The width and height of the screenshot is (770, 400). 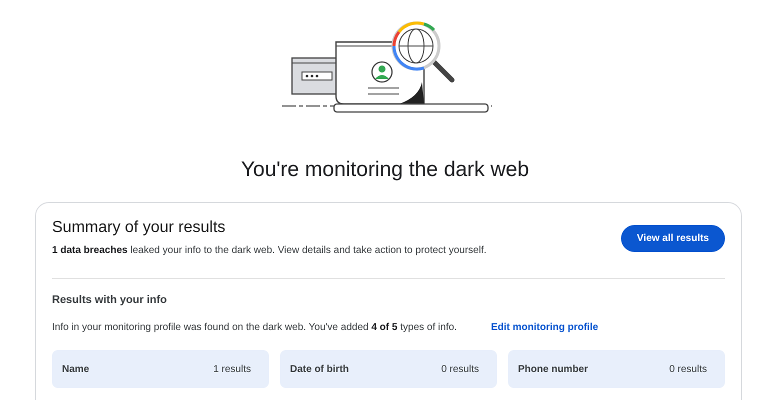 I want to click on edit-profile-link: Edit monitoring profile, so click(x=544, y=327).